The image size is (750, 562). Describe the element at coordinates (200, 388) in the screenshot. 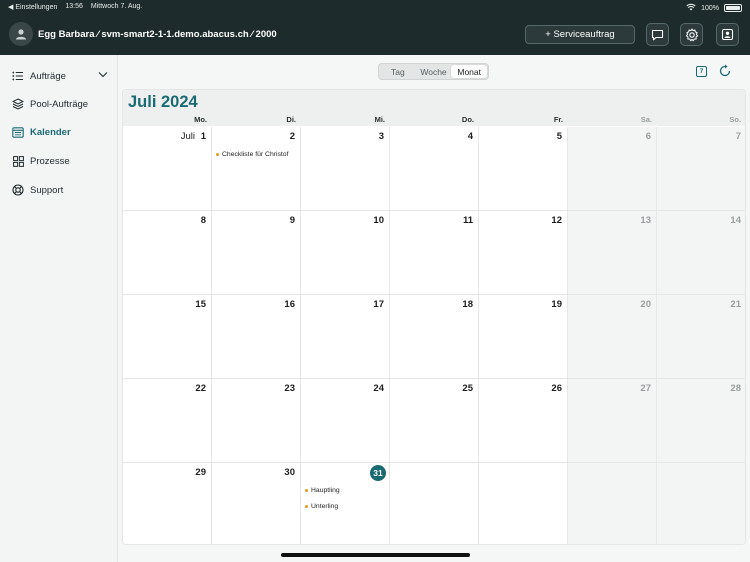

I see `day-number: 22` at that location.